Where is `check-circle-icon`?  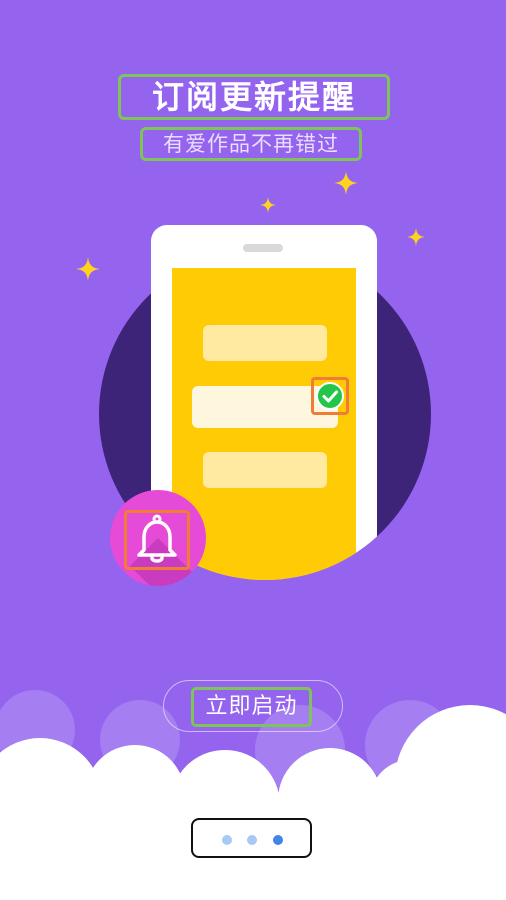 check-circle-icon is located at coordinates (330, 396).